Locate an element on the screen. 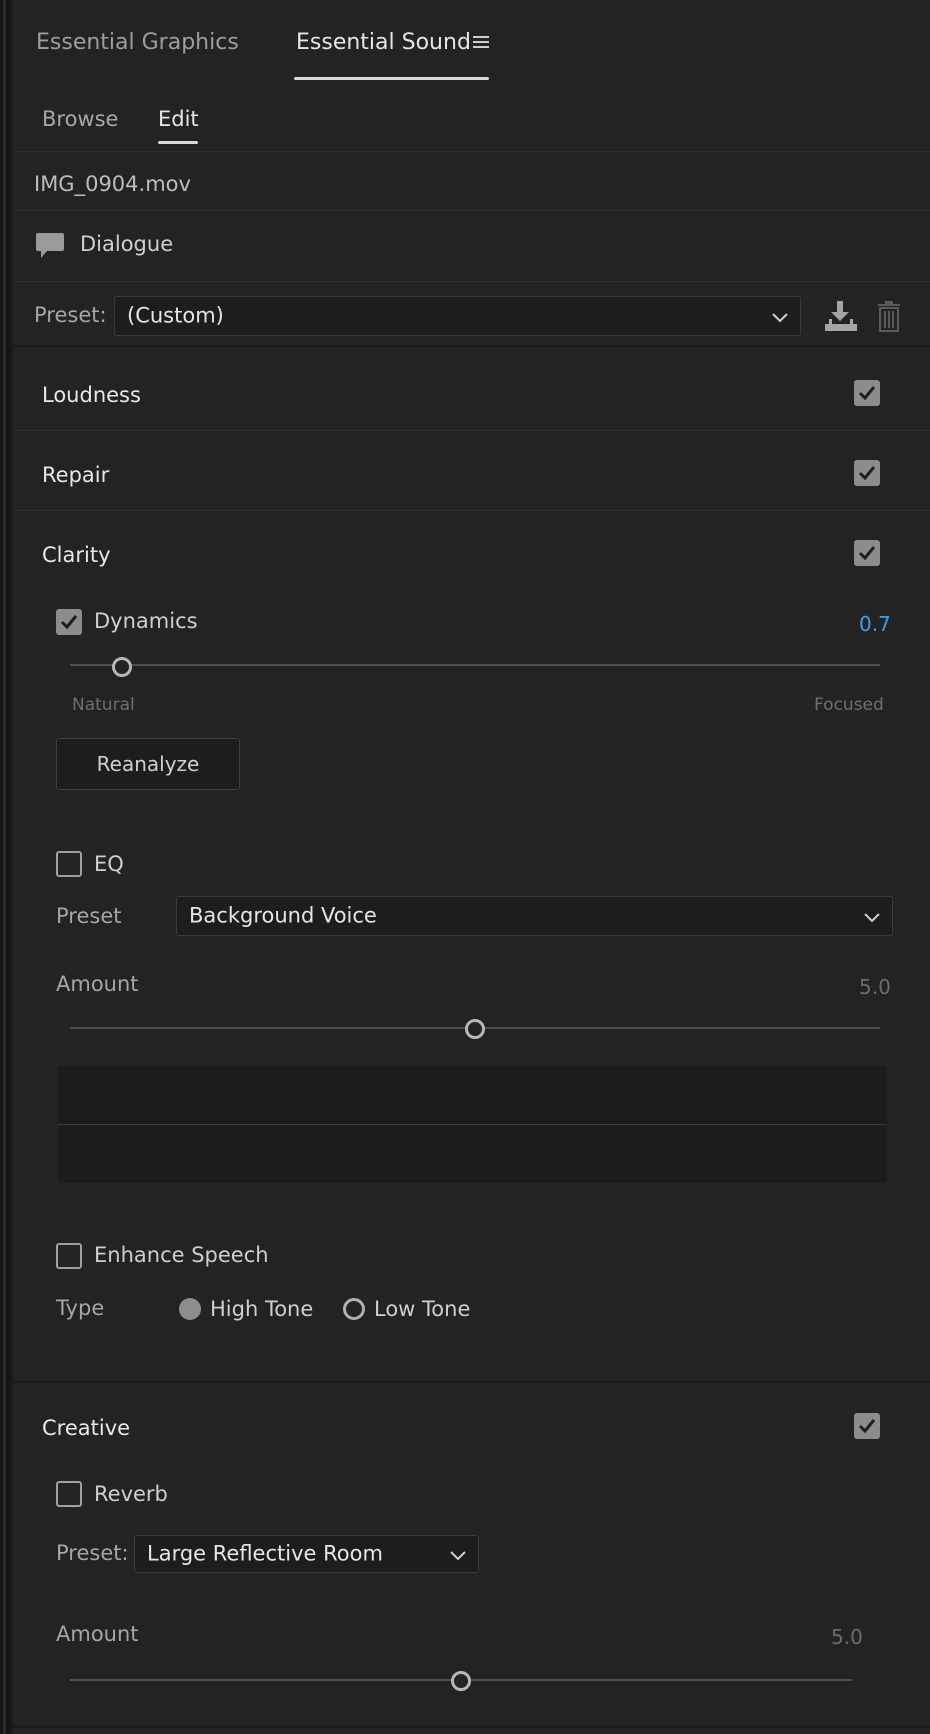 The width and height of the screenshot is (930, 1734). reverb-amount-slider-handle is located at coordinates (461, 1681).